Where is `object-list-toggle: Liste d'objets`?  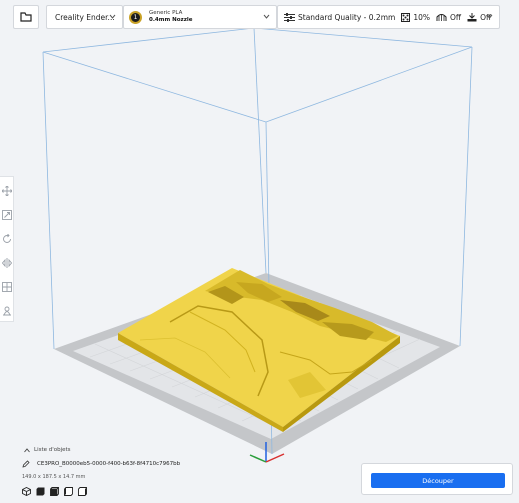
object-list-toggle: Liste d'objets is located at coordinates (47, 450).